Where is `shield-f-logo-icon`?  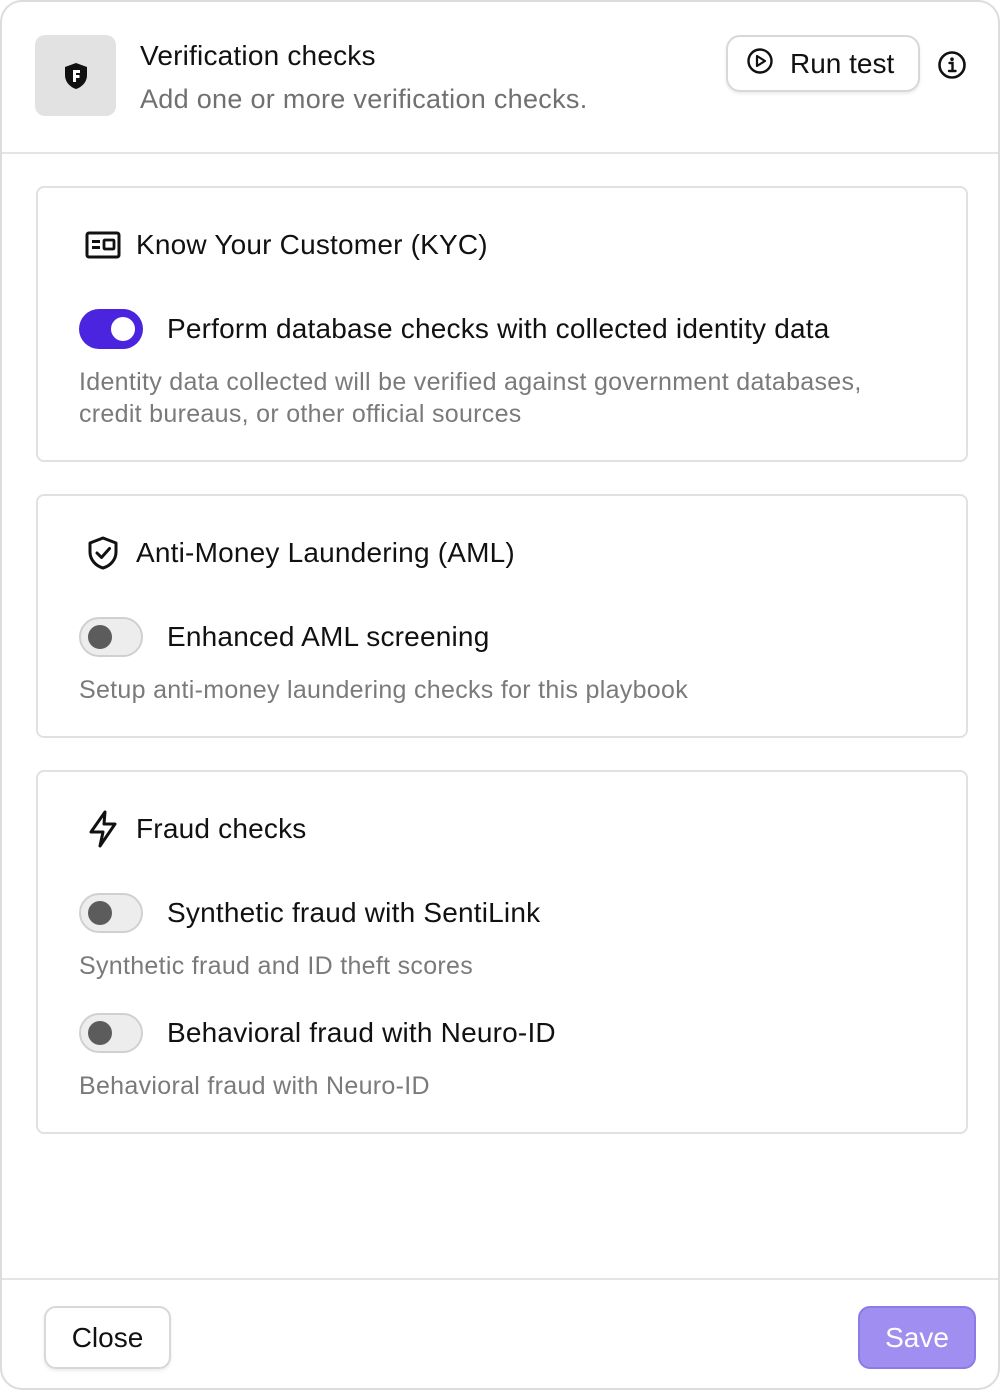 shield-f-logo-icon is located at coordinates (75, 75).